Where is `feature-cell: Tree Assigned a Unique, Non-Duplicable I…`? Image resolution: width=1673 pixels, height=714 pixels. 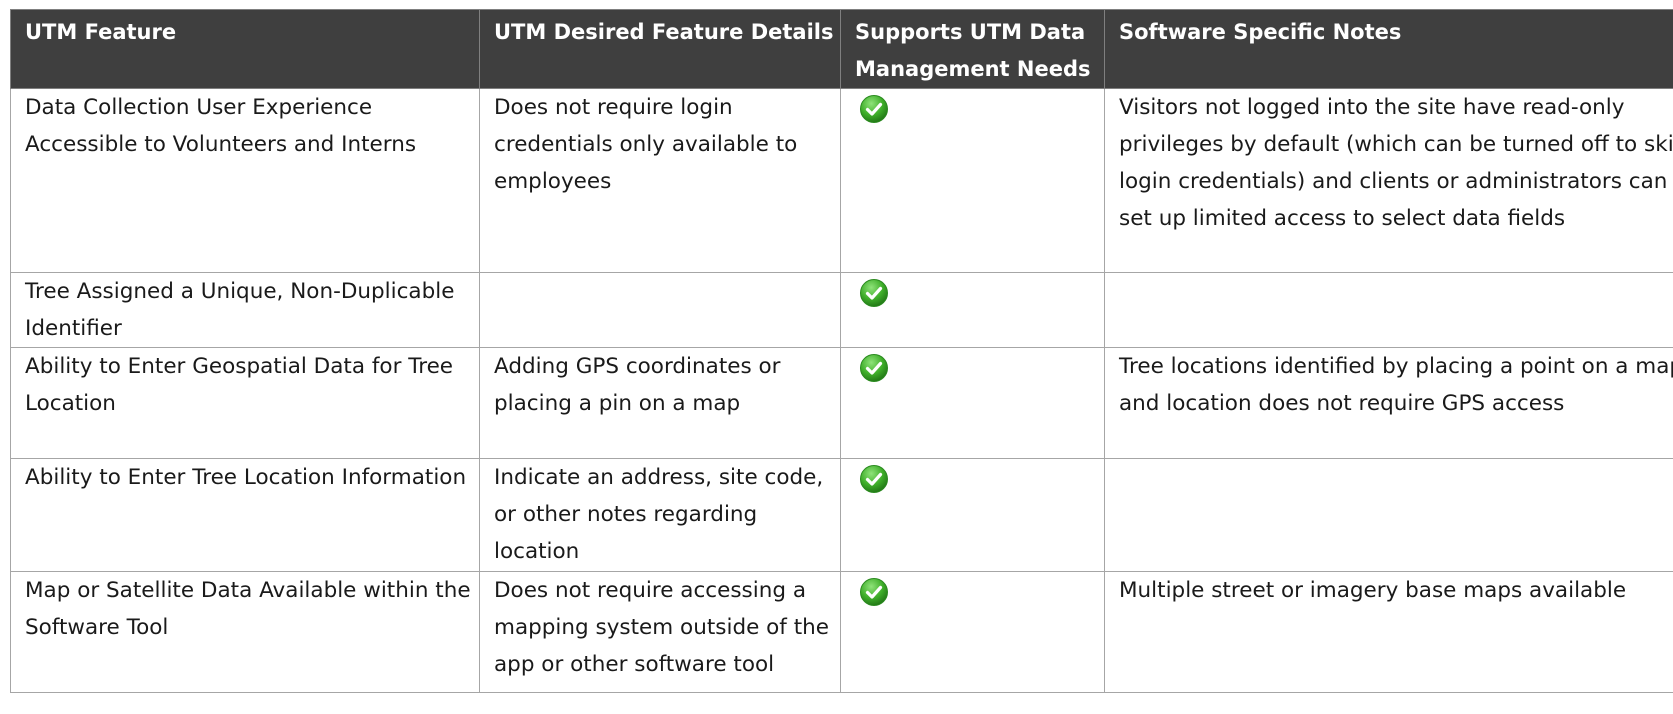 feature-cell: Tree Assigned a Unique, Non-Duplicable I… is located at coordinates (245, 310).